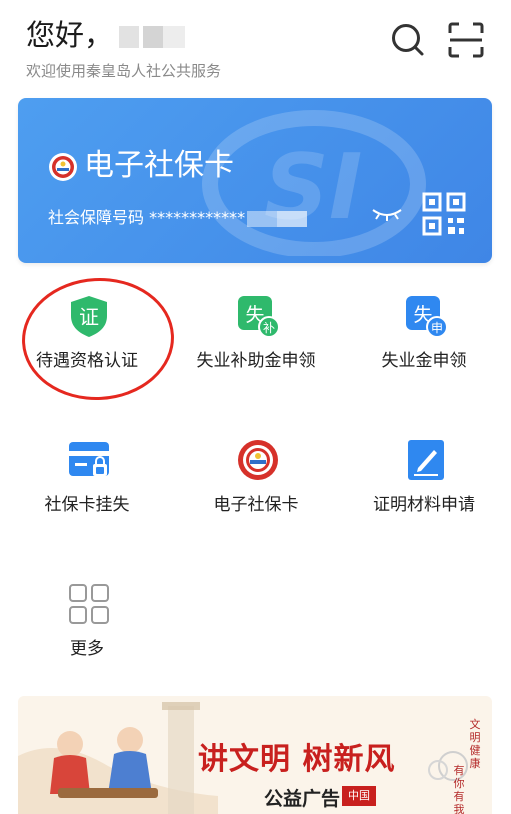 The width and height of the screenshot is (511, 814). What do you see at coordinates (159, 165) in the screenshot?
I see `card-title: 电子社保卡` at bounding box center [159, 165].